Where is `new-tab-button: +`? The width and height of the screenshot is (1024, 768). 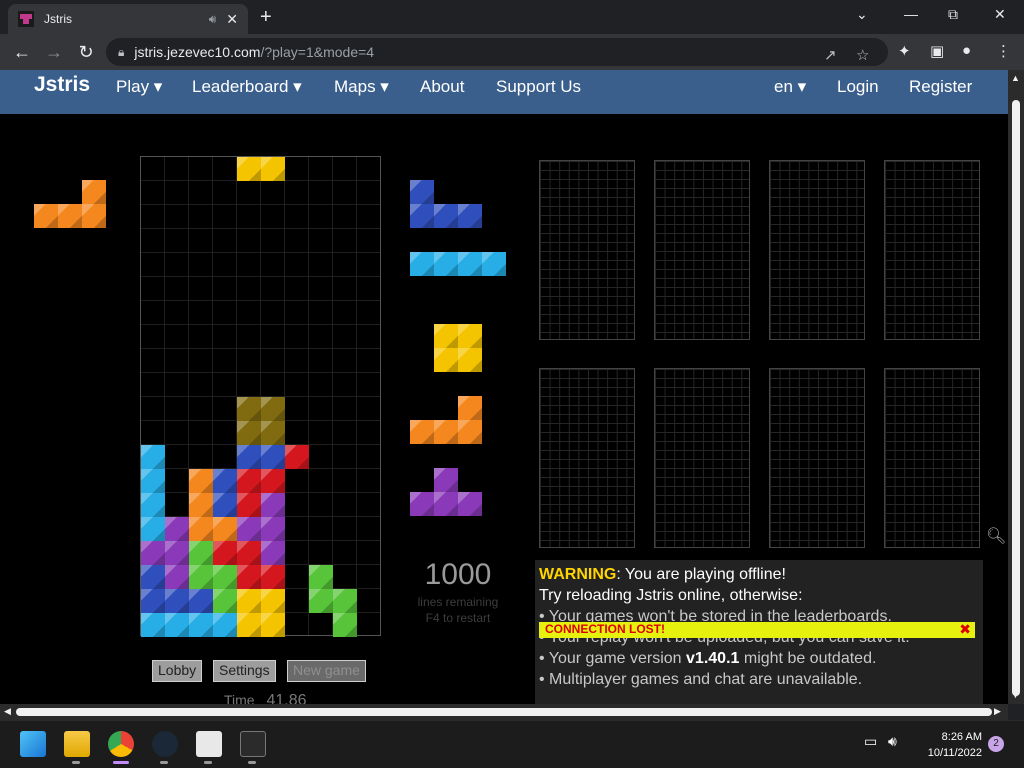
new-tab-button: + is located at coordinates (266, 17).